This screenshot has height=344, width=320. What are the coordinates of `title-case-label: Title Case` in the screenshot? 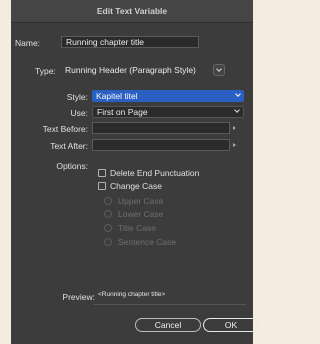 It's located at (137, 228).